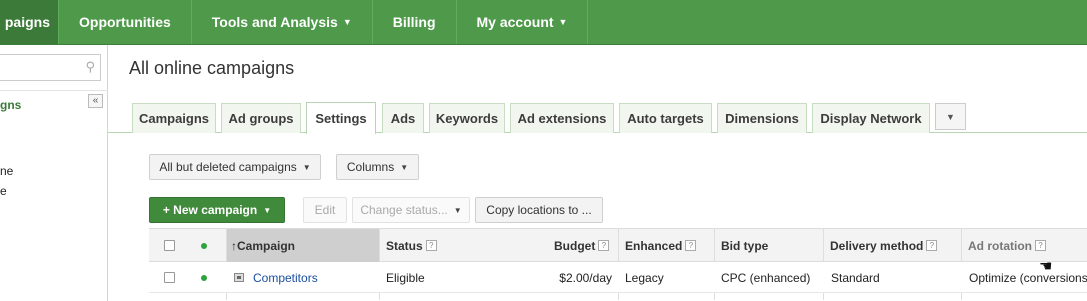 The height and width of the screenshot is (301, 1087). I want to click on tab-dimensions: Dimensions, so click(762, 118).